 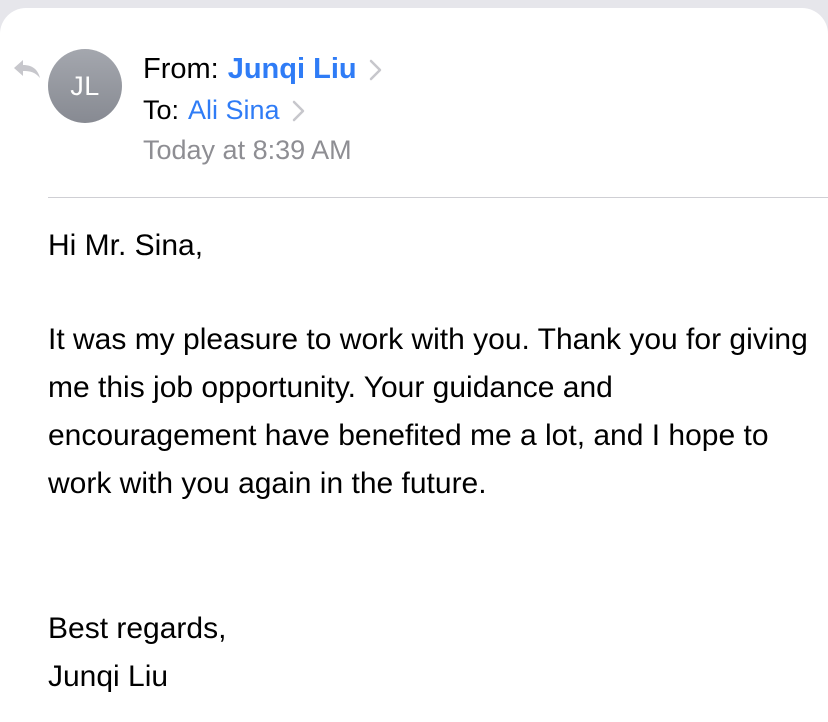 What do you see at coordinates (234, 110) in the screenshot?
I see `to-recipient-link: Ali Sina` at bounding box center [234, 110].